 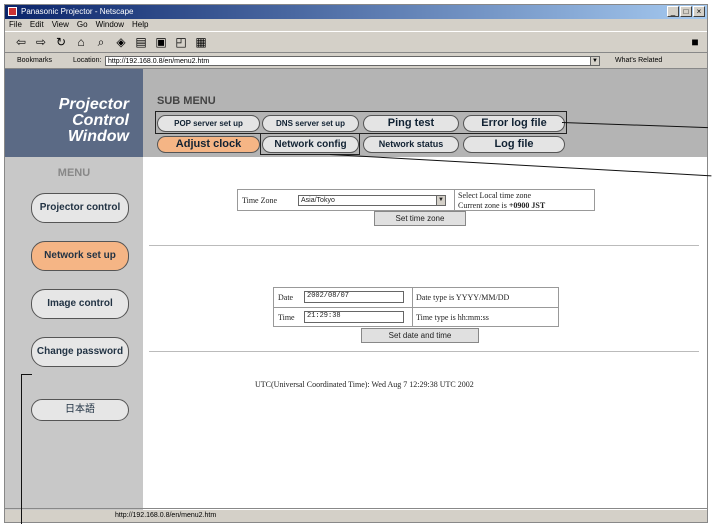 I want to click on time-hint: Time type is hh:mm:ss, so click(x=452, y=317).